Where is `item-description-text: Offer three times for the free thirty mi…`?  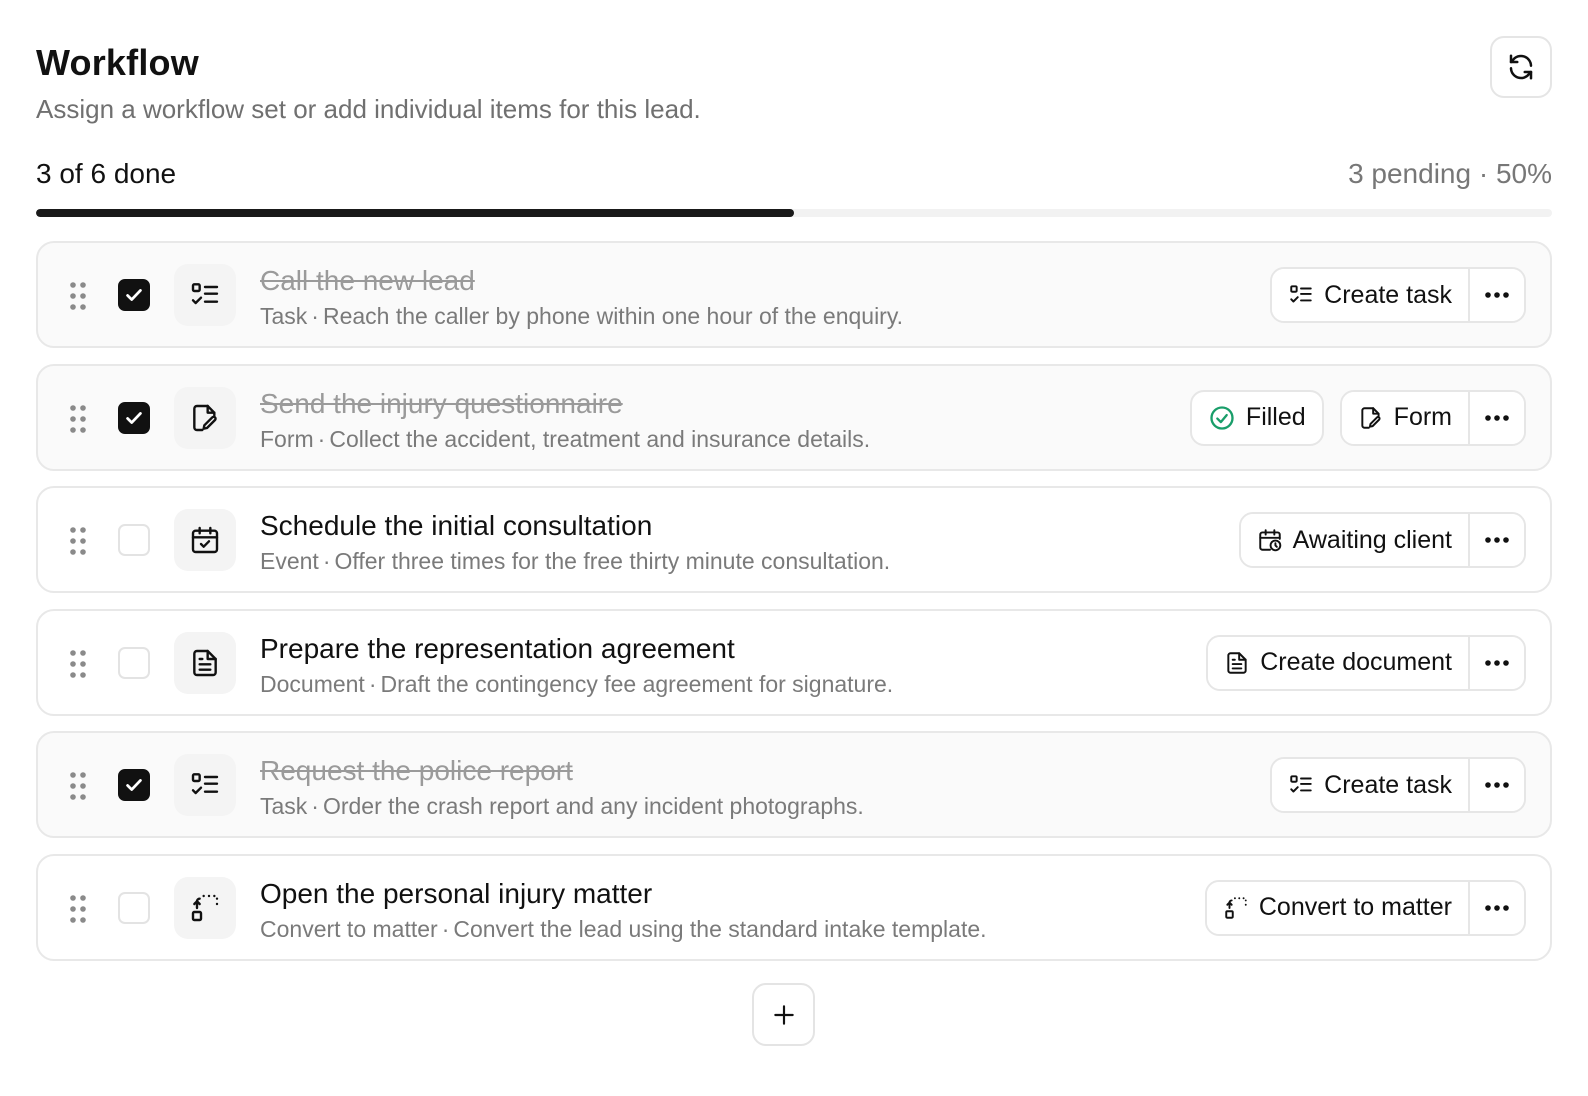
item-description-text: Offer three times for the free thirty mi… is located at coordinates (612, 561).